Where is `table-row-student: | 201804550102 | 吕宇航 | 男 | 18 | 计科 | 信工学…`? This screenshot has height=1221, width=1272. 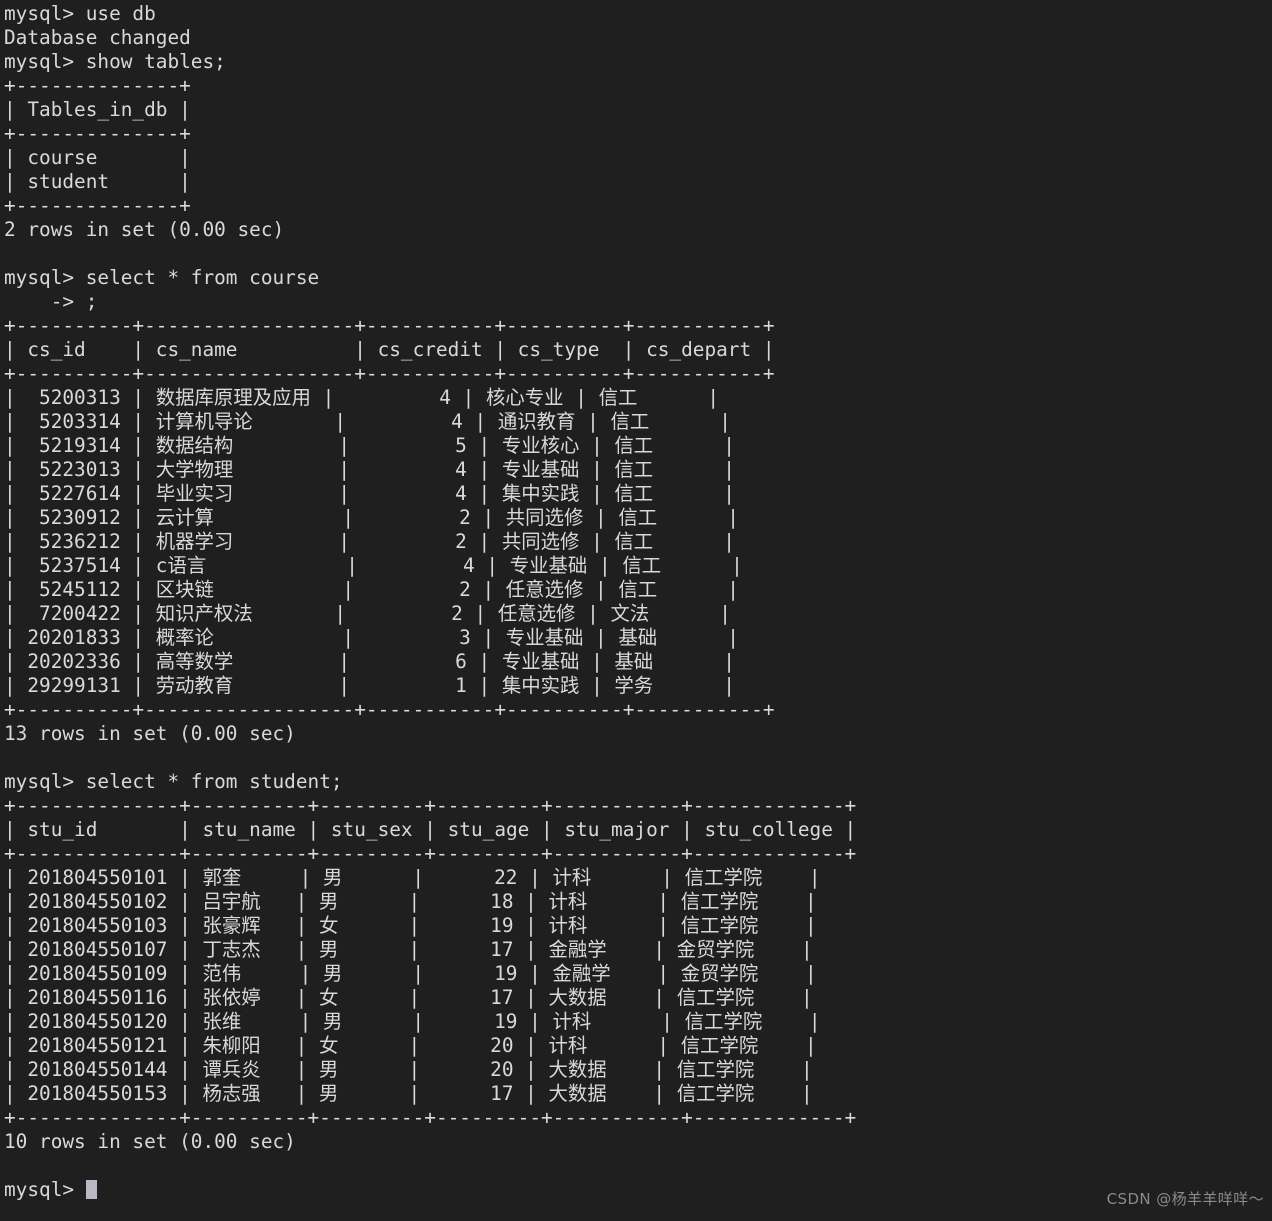
table-row-student: | 201804550102 | 吕宇航 | 男 | 18 | 计科 | 信工学… is located at coordinates (410, 901).